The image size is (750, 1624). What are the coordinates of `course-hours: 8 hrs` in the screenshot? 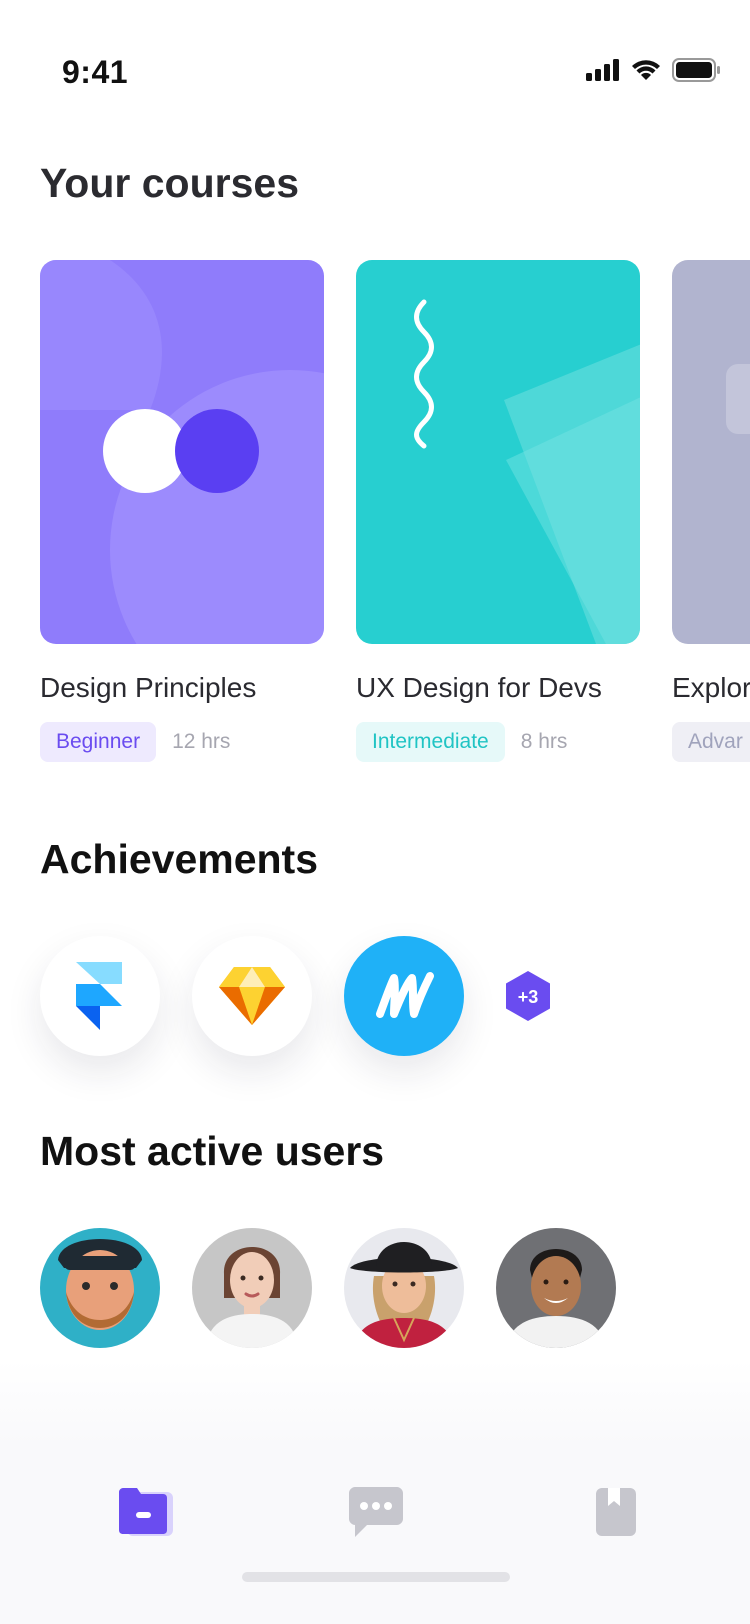 It's located at (544, 741).